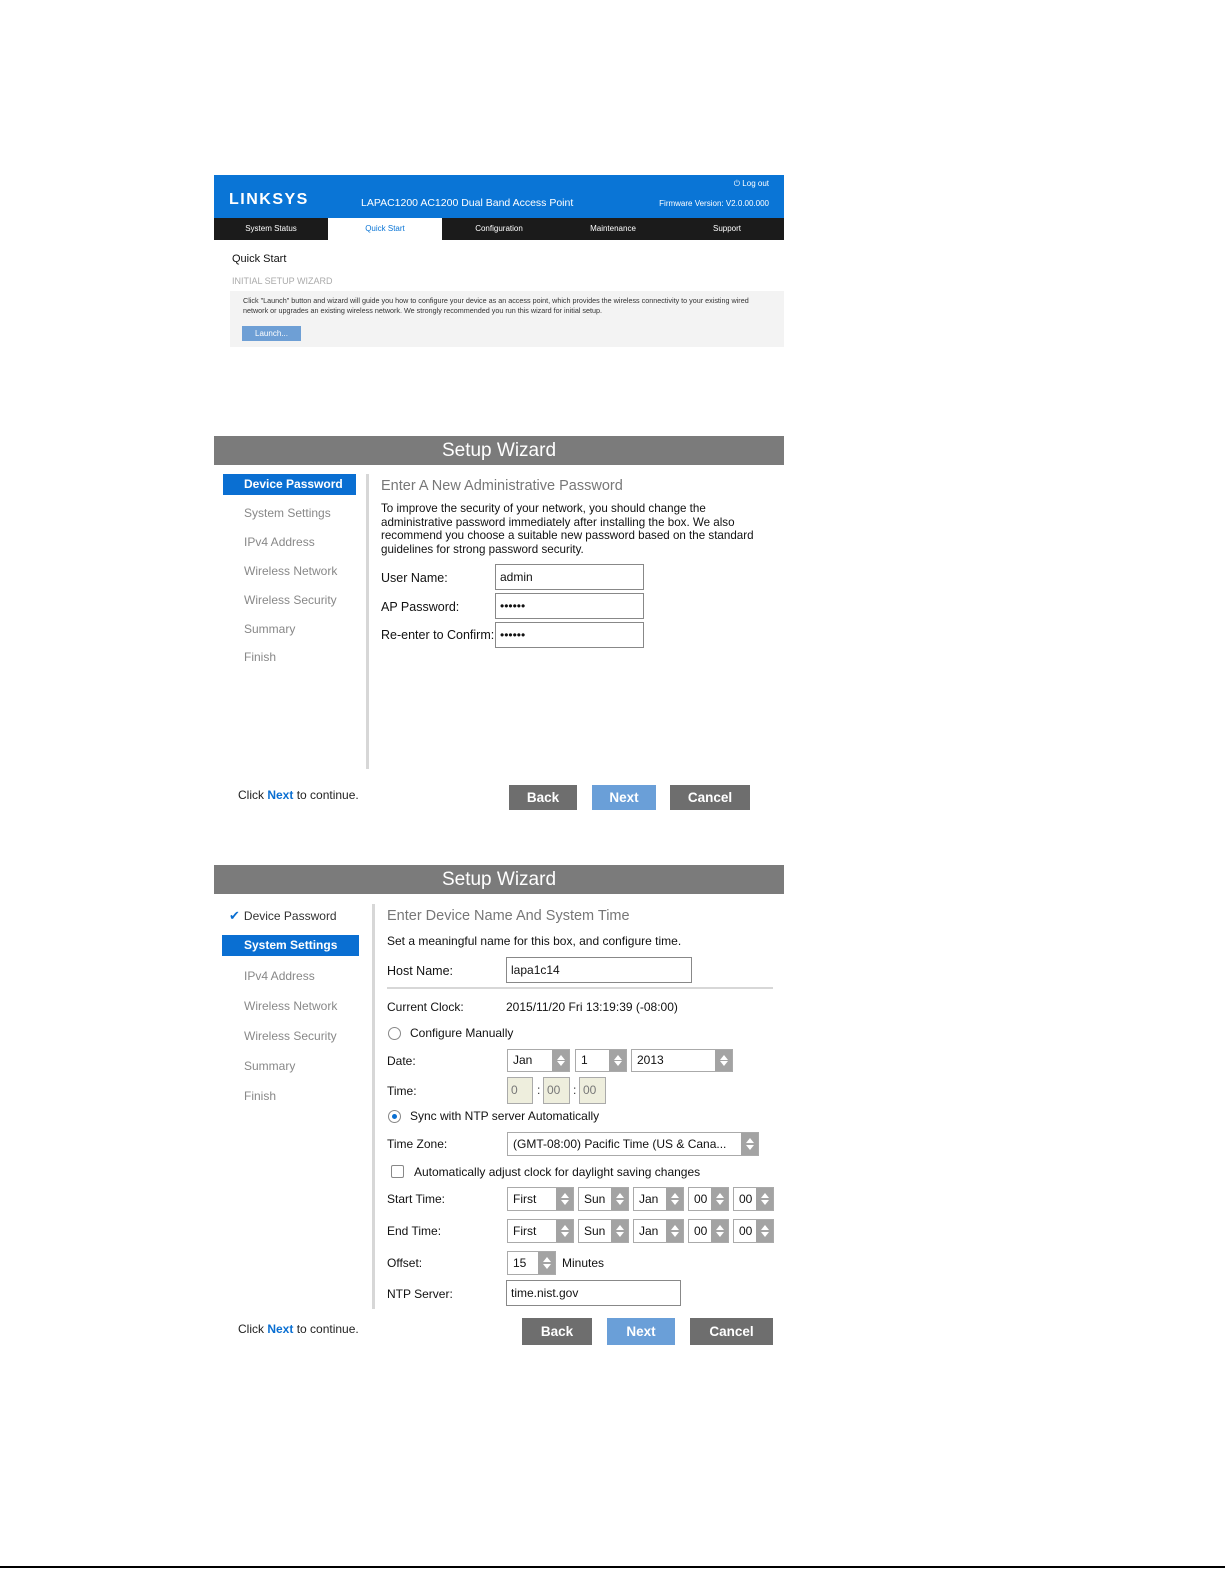 The image size is (1225, 1585). What do you see at coordinates (414, 578) in the screenshot?
I see `user-name-label: User Name:` at bounding box center [414, 578].